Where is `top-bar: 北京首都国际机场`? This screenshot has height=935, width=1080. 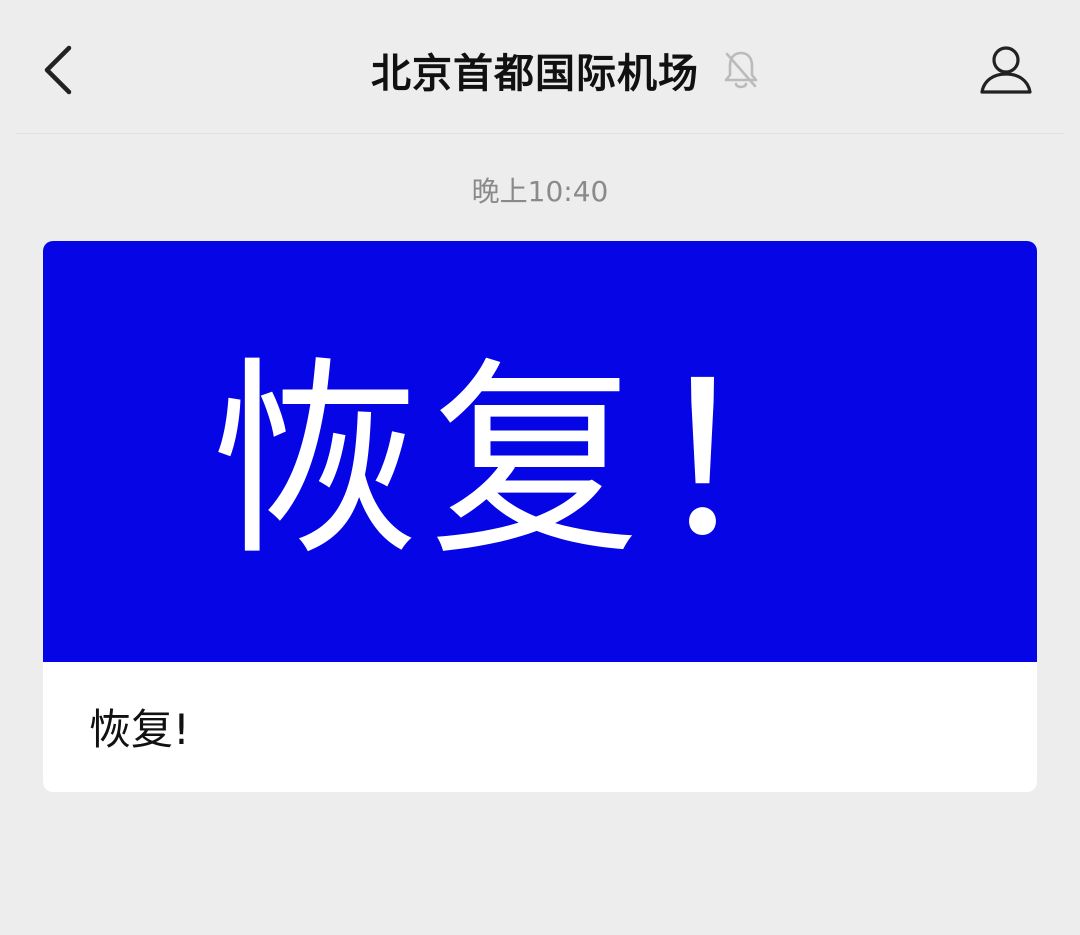 top-bar: 北京首都国际机场 is located at coordinates (540, 67).